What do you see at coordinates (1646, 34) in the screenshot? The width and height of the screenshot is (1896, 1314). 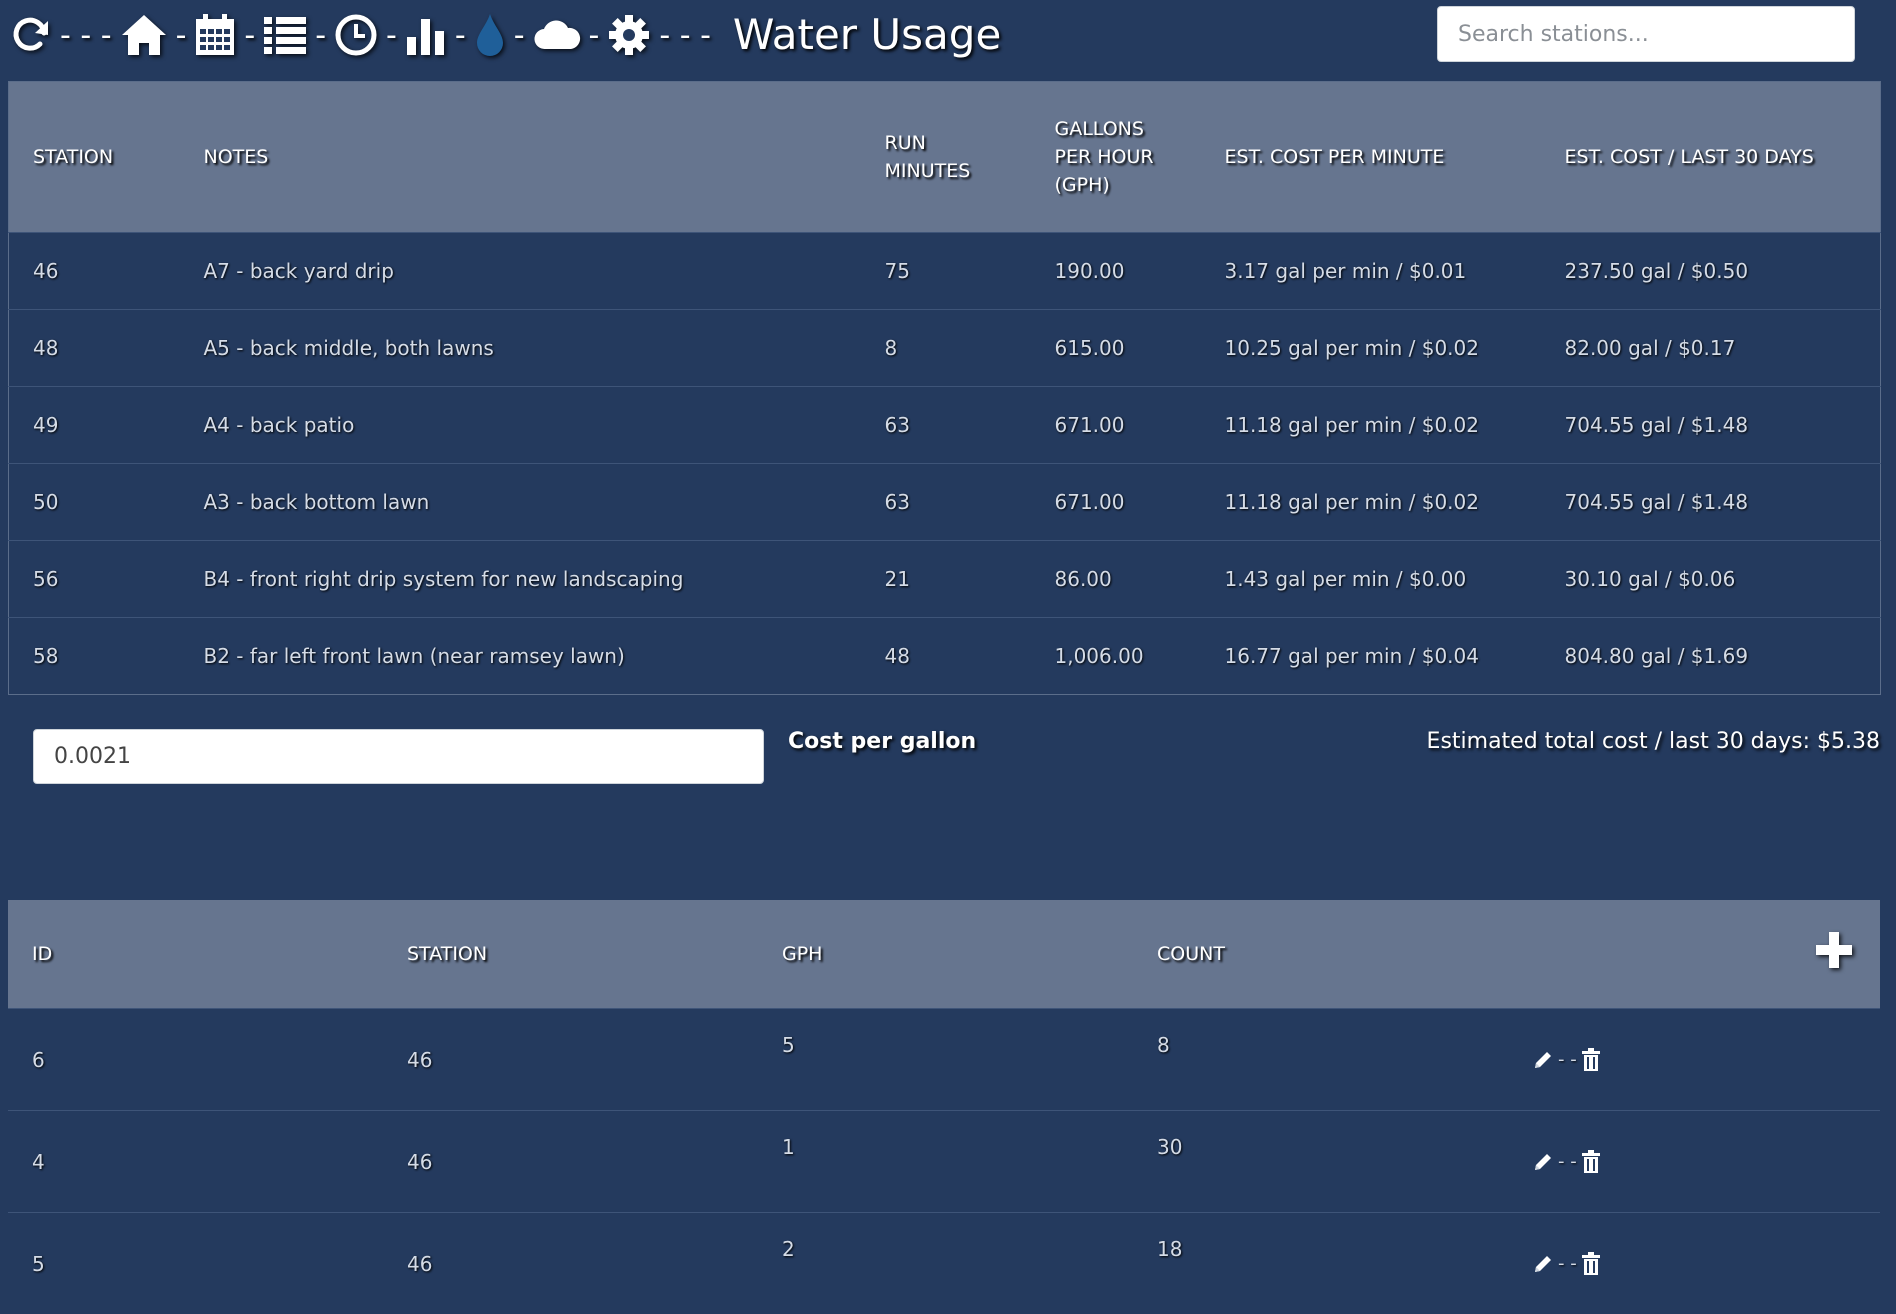 I see `search-input` at bounding box center [1646, 34].